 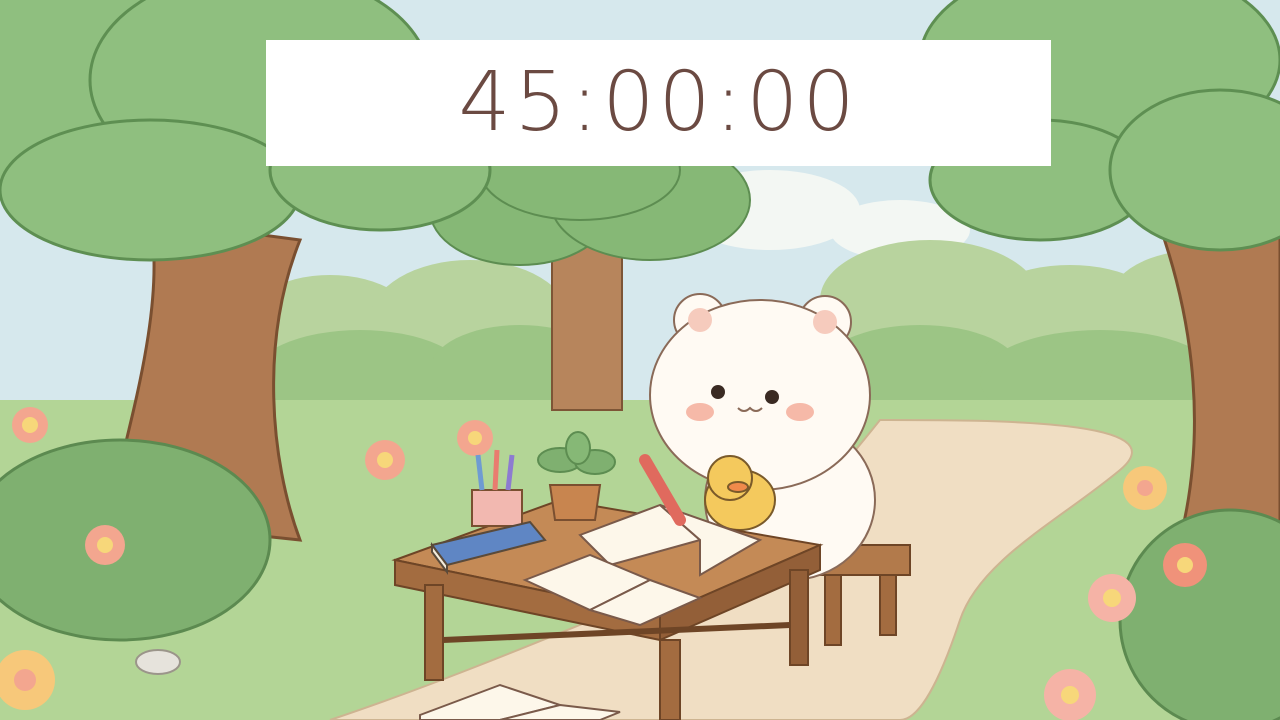 I want to click on bush, so click(x=136, y=540).